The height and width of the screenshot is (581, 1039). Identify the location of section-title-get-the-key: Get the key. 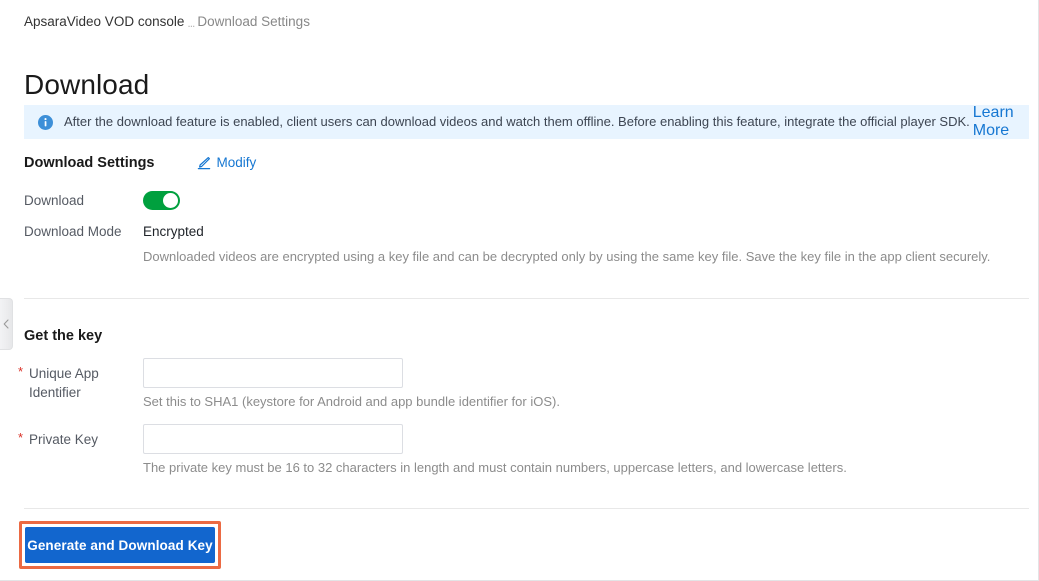
(63, 336).